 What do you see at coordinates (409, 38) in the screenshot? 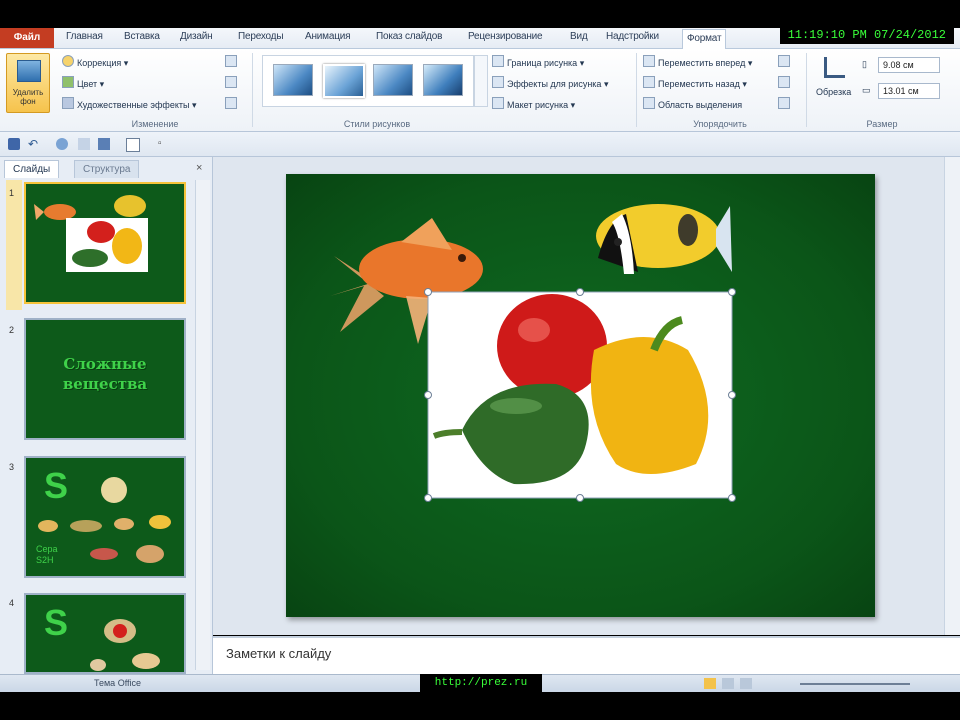
I see `tab-slideshow: Показ слайдов` at bounding box center [409, 38].